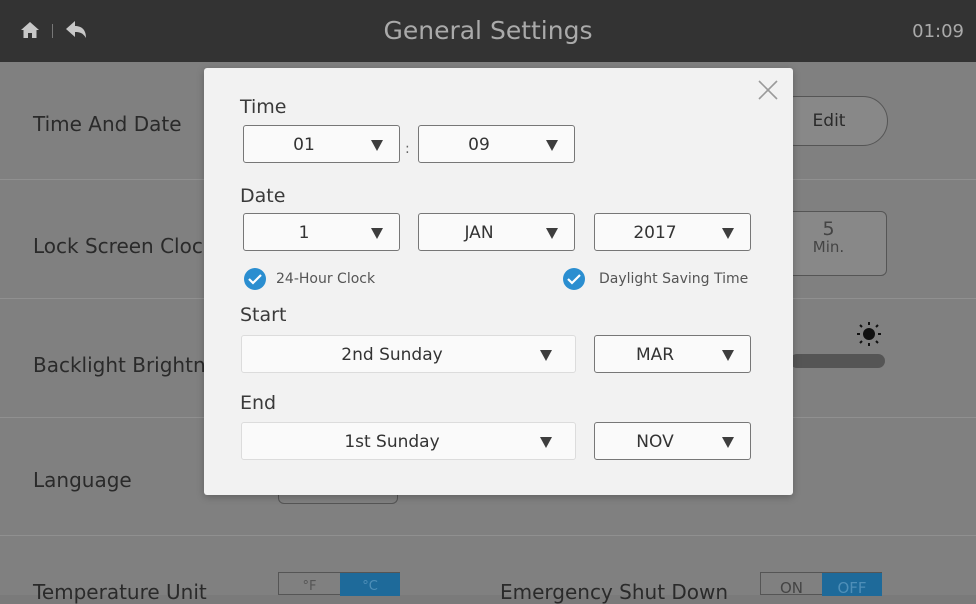 Image resolution: width=976 pixels, height=604 pixels. What do you see at coordinates (655, 442) in the screenshot?
I see `end-month-value: NOV` at bounding box center [655, 442].